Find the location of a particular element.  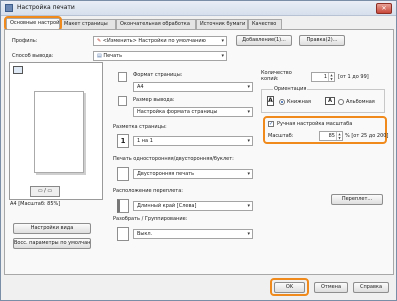

collate-label: Разобрать / Группирование: is located at coordinates (150, 219).